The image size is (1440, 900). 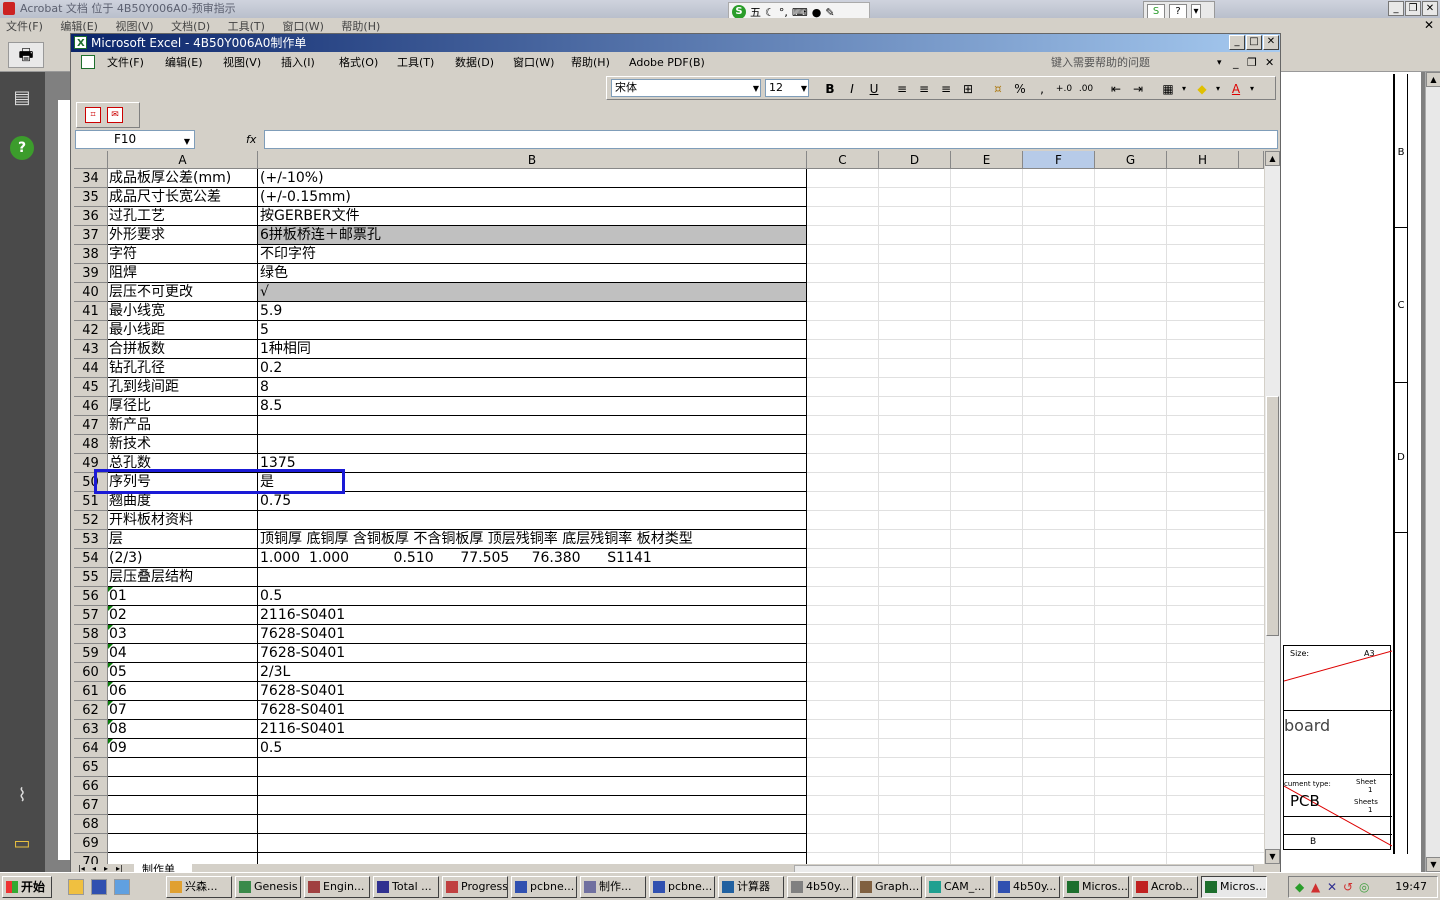 I want to click on help-dropdown-icon: ▾, so click(x=1219, y=63).